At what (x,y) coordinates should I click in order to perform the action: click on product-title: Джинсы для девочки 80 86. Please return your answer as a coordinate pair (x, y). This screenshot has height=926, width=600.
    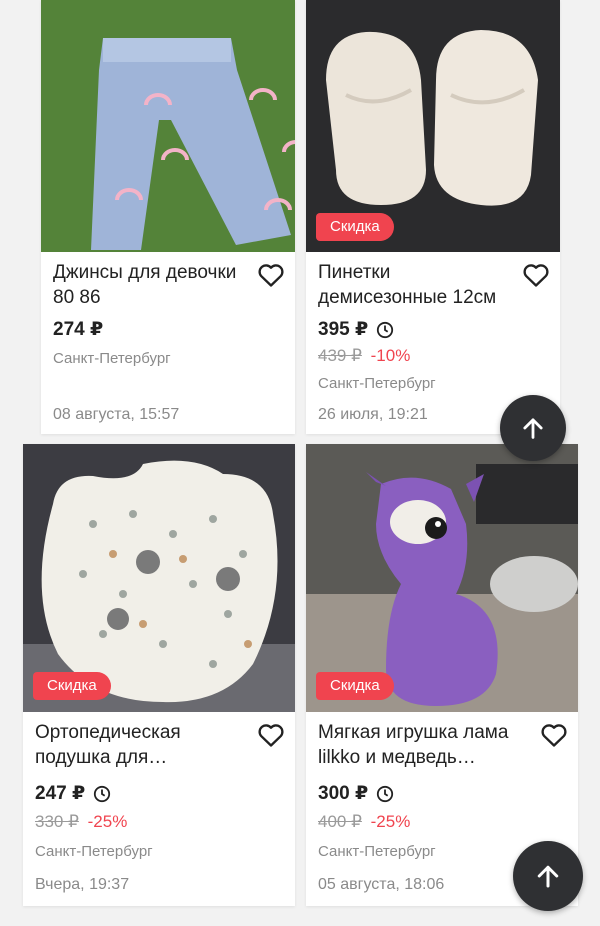
    Looking at the image, I should click on (150, 285).